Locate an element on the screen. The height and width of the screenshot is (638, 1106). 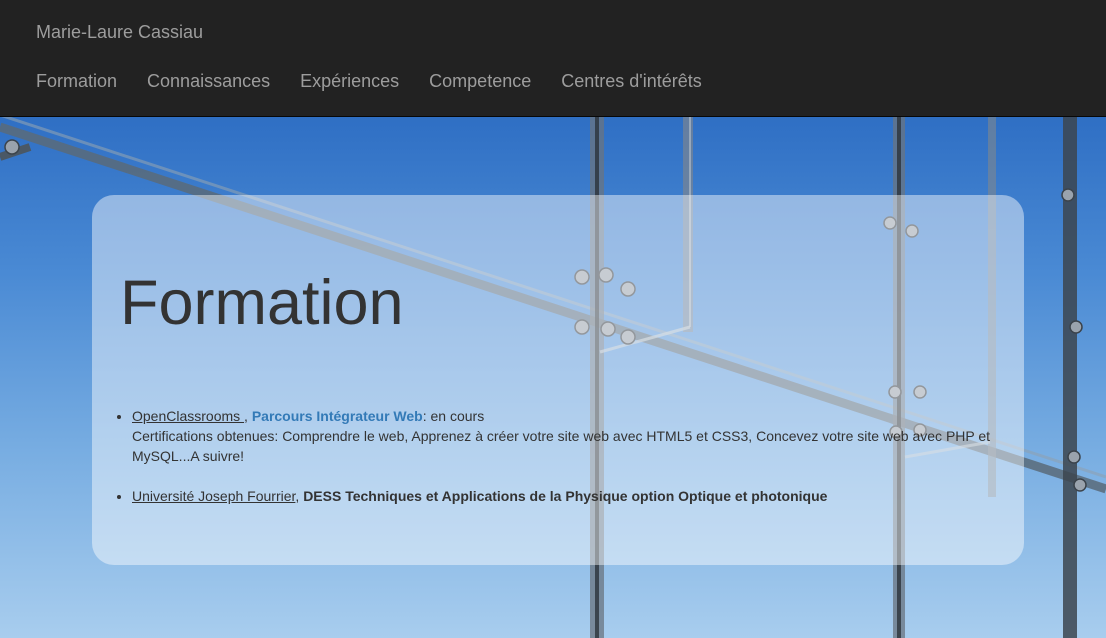
program-link-integrateur-web: Parcours Intégrateur Web is located at coordinates (337, 416).